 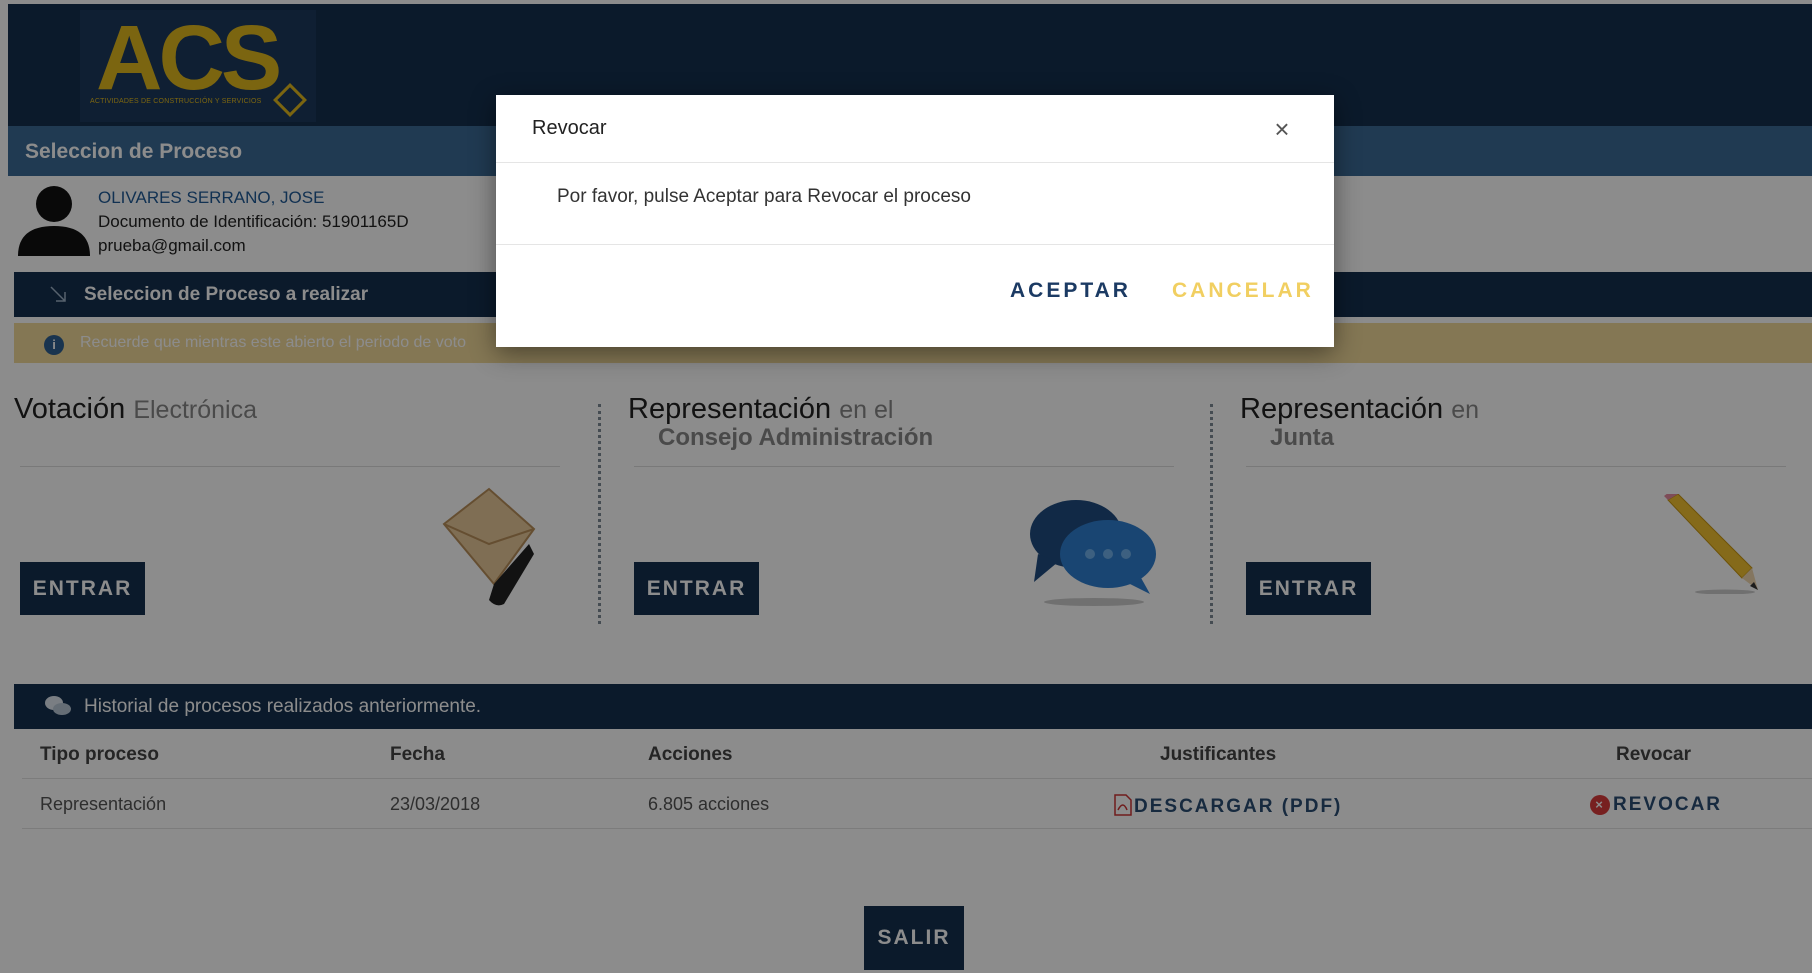 I want to click on modal-header: Revocar ×, so click(x=915, y=129).